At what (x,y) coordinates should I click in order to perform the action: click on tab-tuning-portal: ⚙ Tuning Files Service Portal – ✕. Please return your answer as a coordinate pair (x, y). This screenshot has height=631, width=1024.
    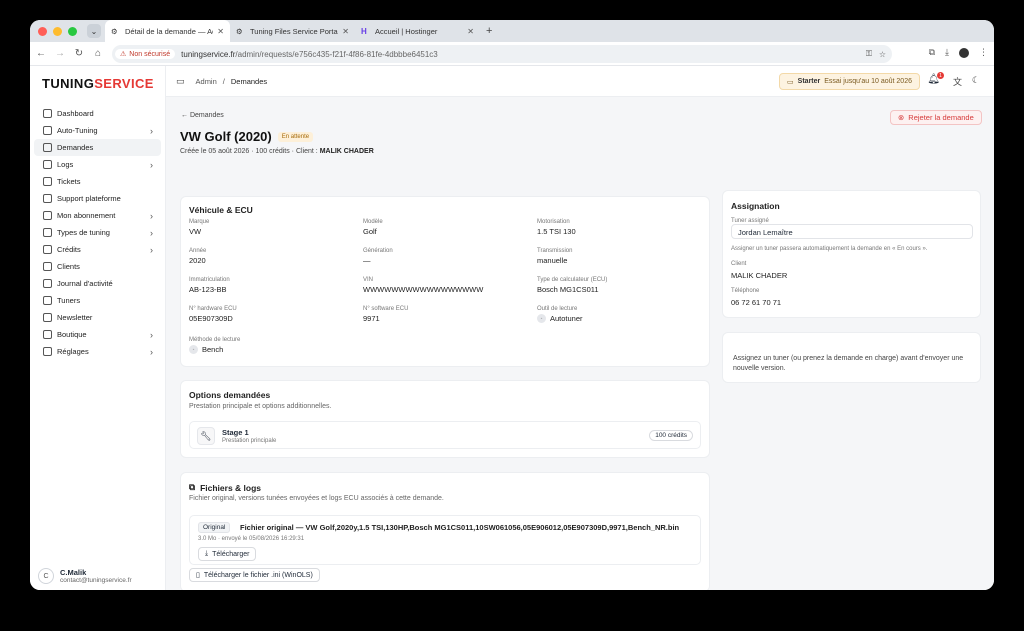
    Looking at the image, I should click on (292, 31).